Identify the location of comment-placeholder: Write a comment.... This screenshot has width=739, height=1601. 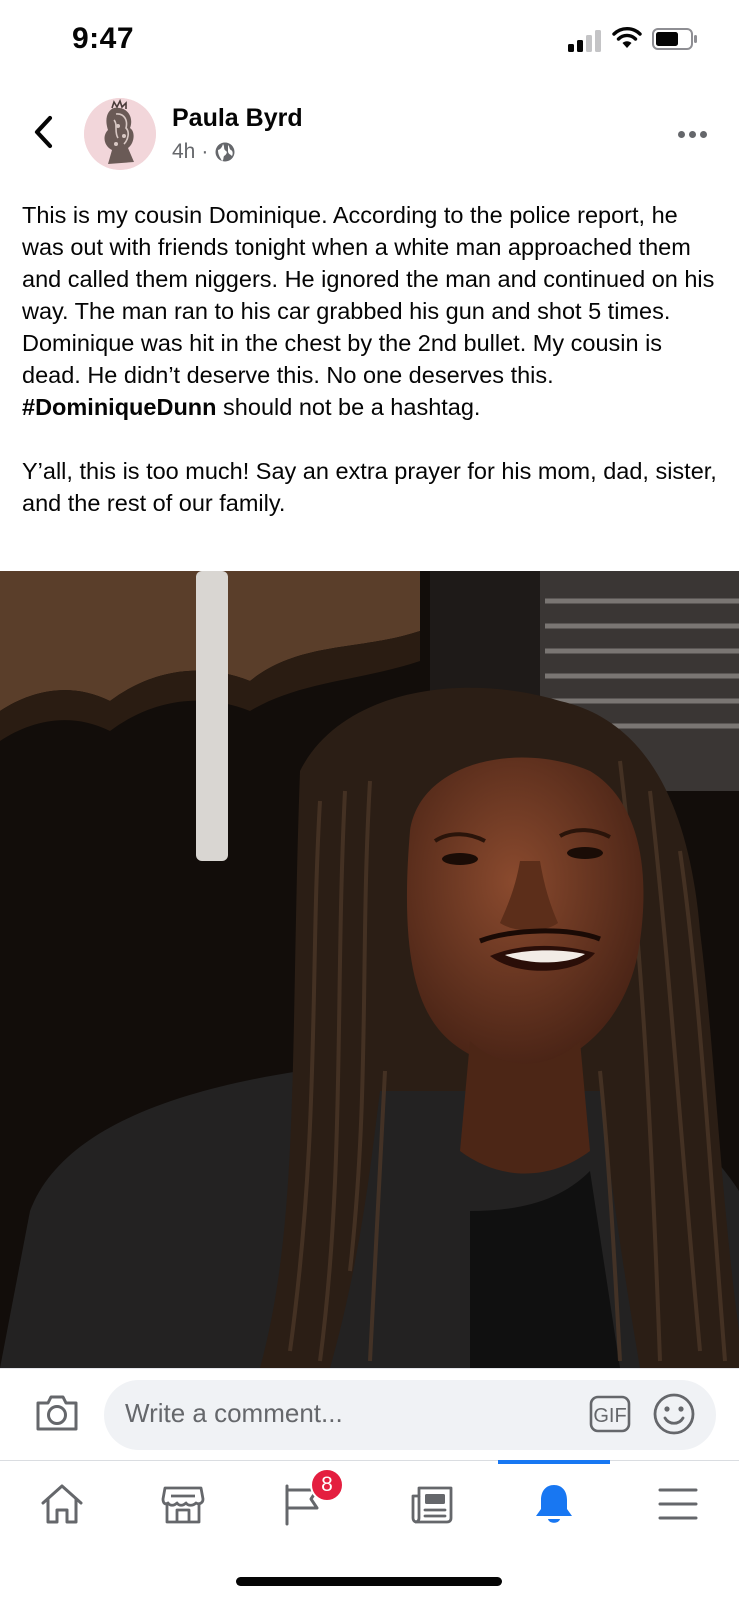
(234, 1413).